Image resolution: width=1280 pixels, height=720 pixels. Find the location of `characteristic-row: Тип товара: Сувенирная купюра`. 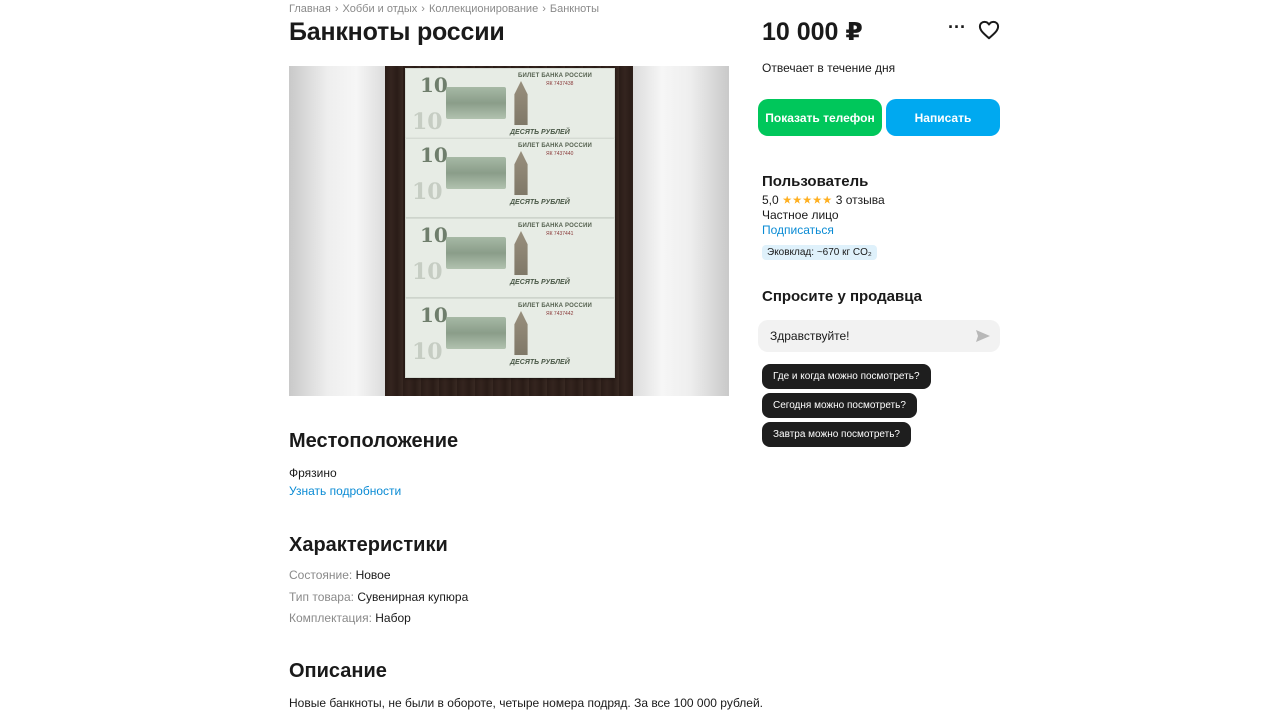

characteristic-row: Тип товара: Сувенирная купюра is located at coordinates (378, 597).